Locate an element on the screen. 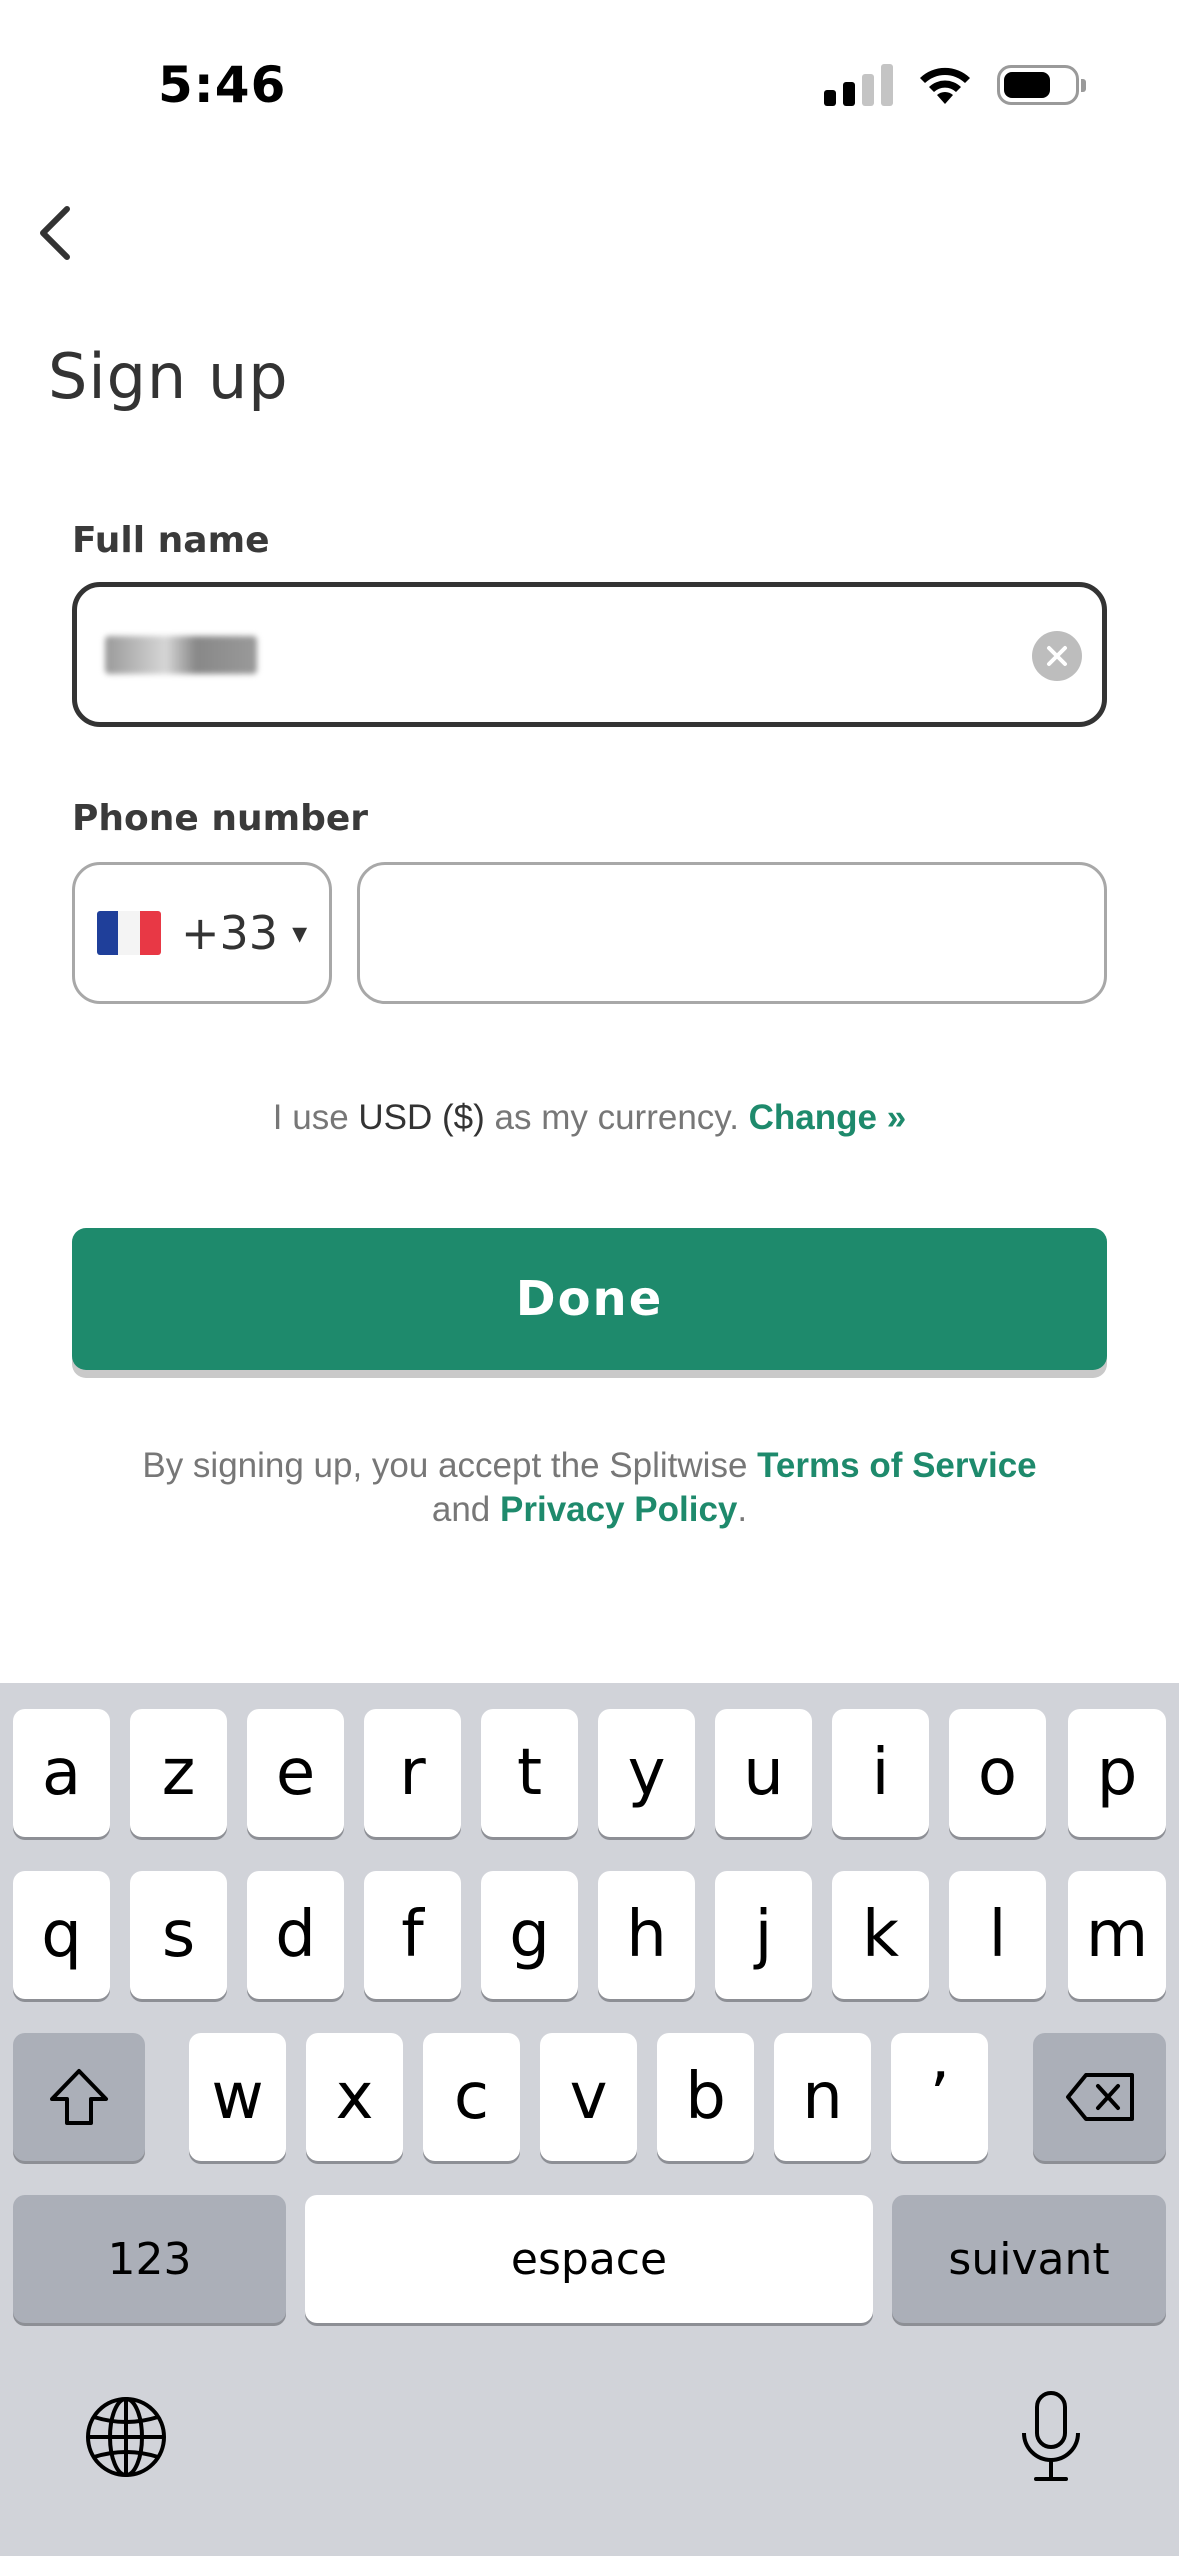 This screenshot has height=2556, width=1179. status-time: 5:46 is located at coordinates (222, 85).